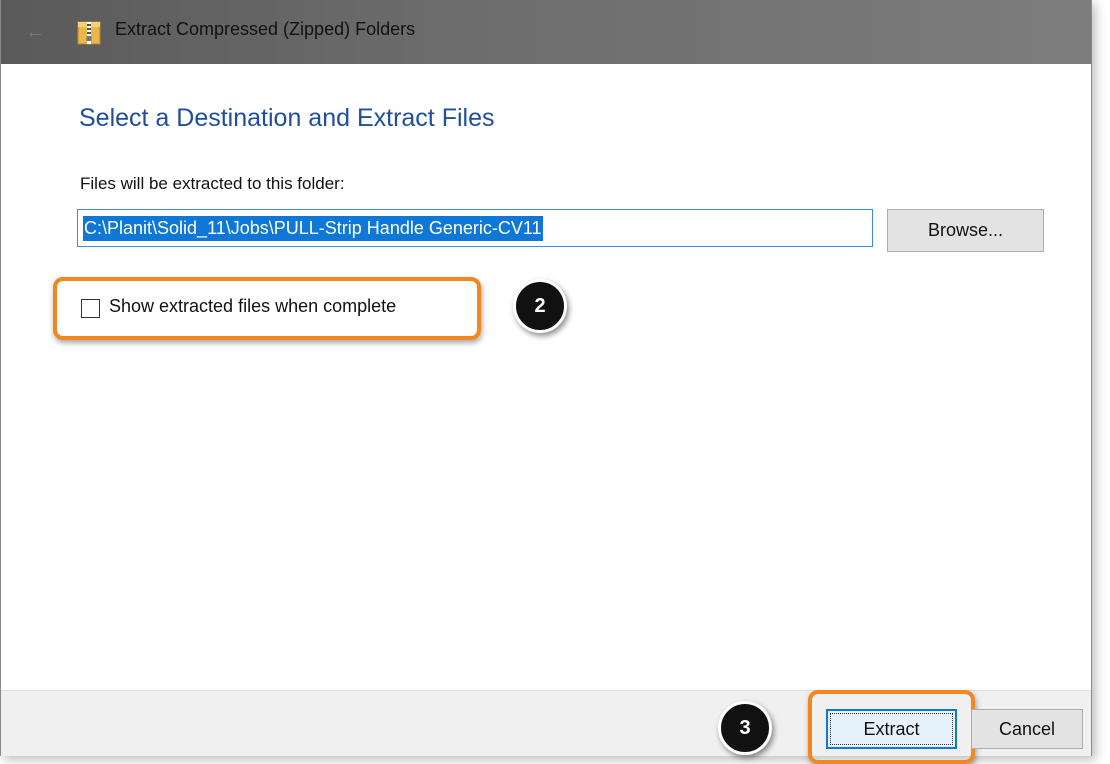 The width and height of the screenshot is (1110, 764). What do you see at coordinates (90, 308) in the screenshot?
I see `show-extracted-files-checkbox` at bounding box center [90, 308].